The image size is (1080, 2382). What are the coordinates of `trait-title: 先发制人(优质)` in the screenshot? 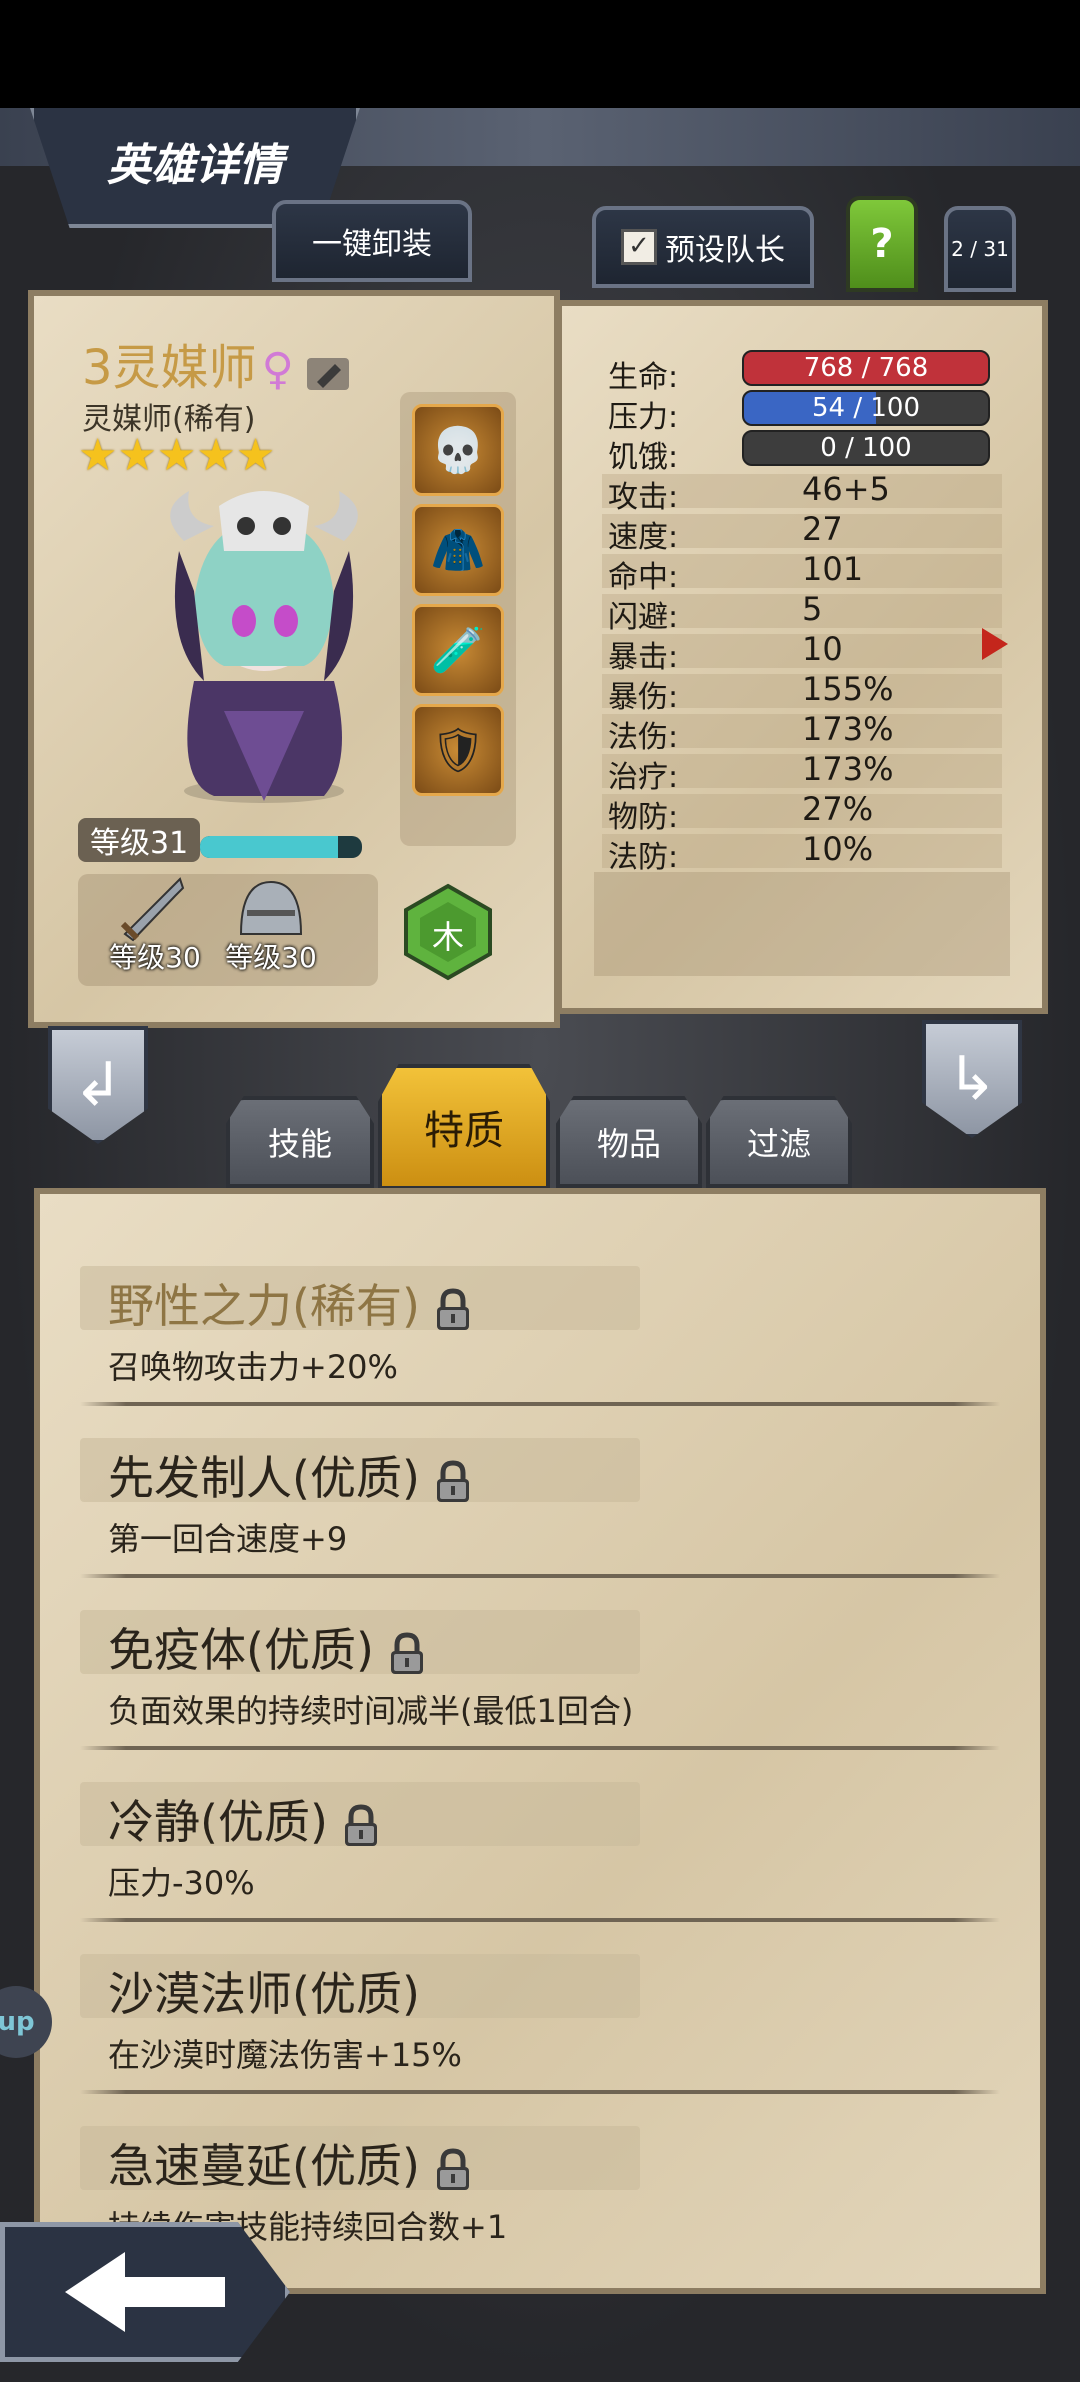 It's located at (290, 1475).